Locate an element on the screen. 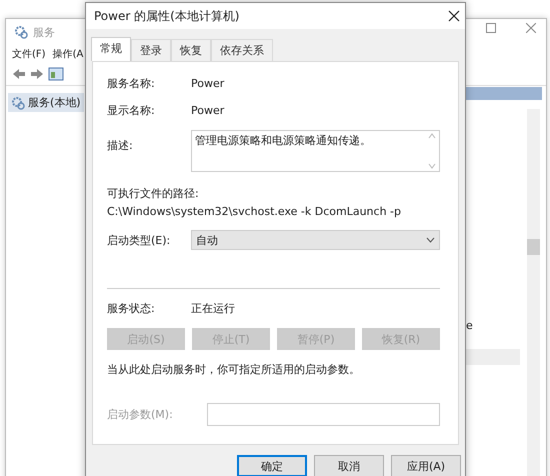 This screenshot has height=476, width=550. console-tree-icon is located at coordinates (56, 74).